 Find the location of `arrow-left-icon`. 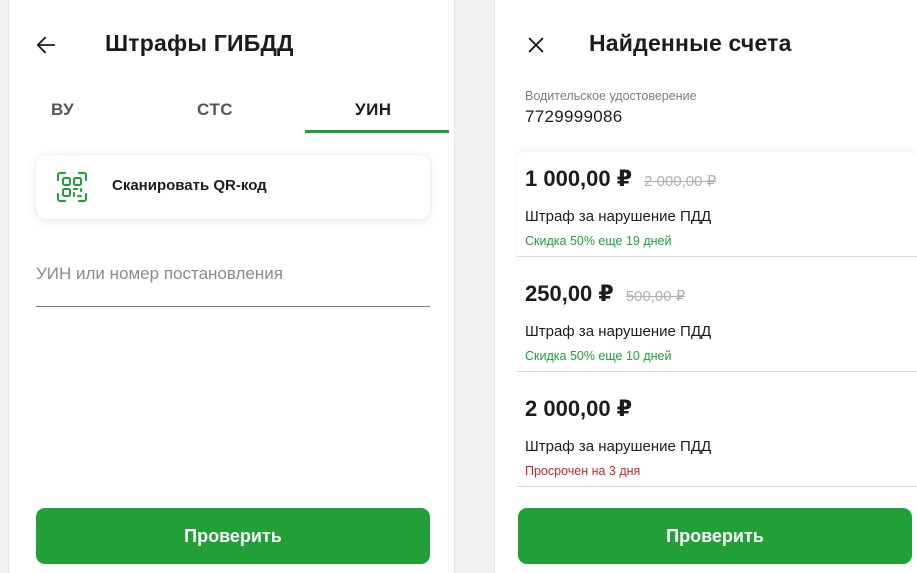

arrow-left-icon is located at coordinates (46, 45).